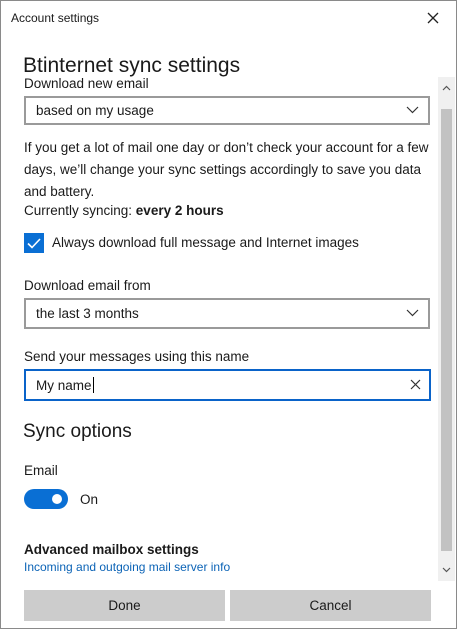 The height and width of the screenshot is (629, 457). I want to click on download-email-from-select: the last 3 months, so click(227, 313).